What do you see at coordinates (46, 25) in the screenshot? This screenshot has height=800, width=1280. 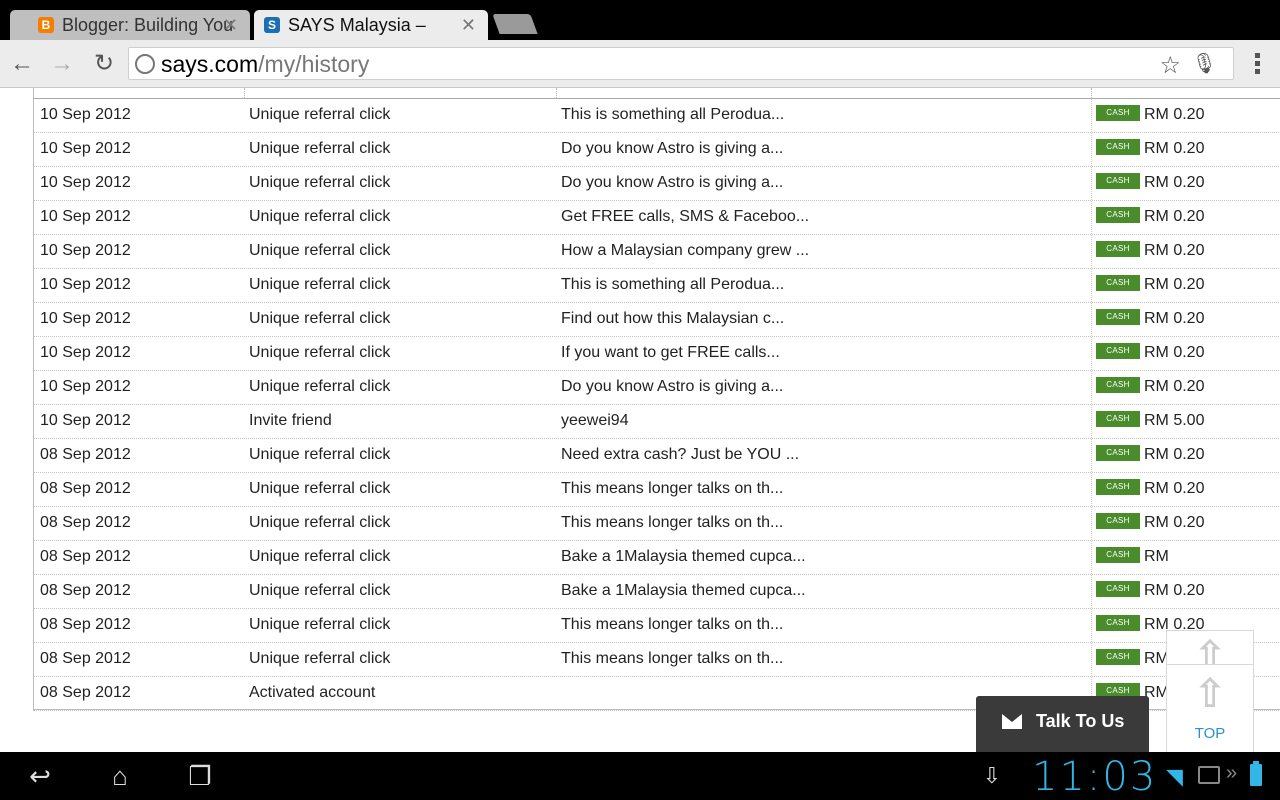 I see `blogger-icon: B` at bounding box center [46, 25].